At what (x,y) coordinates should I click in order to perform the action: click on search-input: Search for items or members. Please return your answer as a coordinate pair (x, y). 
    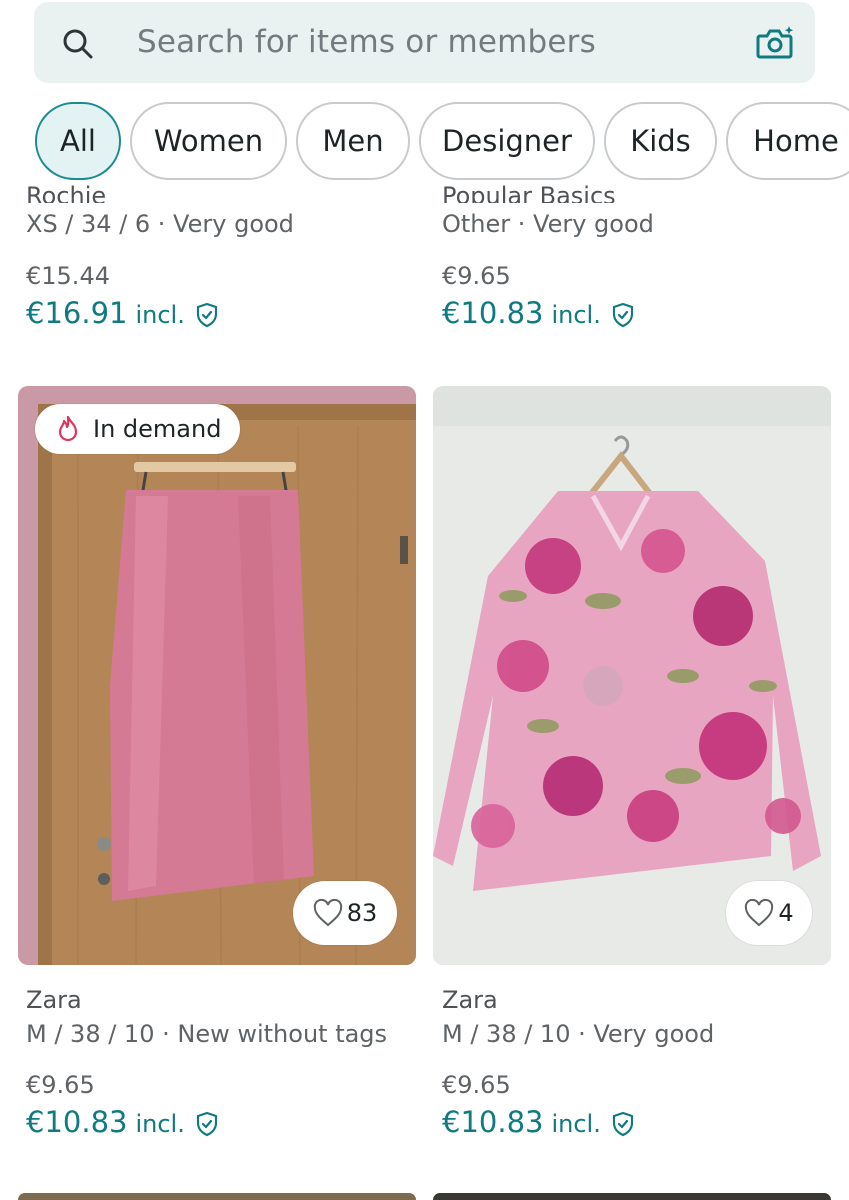
    Looking at the image, I should click on (366, 42).